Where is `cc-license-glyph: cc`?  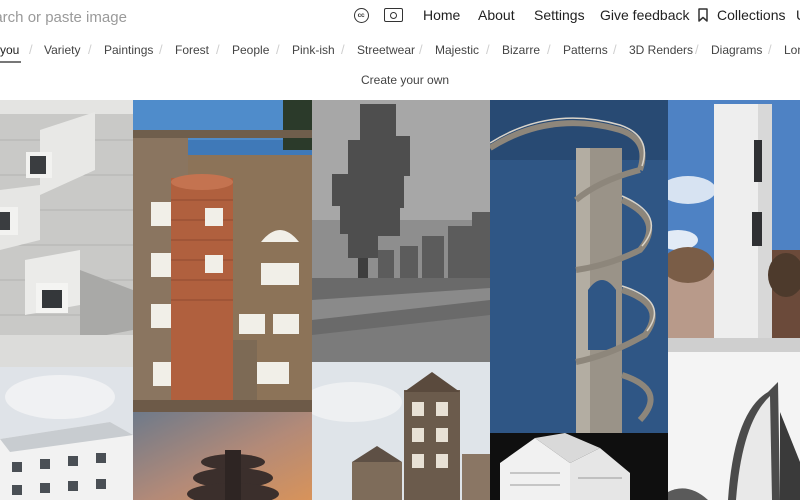
cc-license-glyph: cc is located at coordinates (361, 15).